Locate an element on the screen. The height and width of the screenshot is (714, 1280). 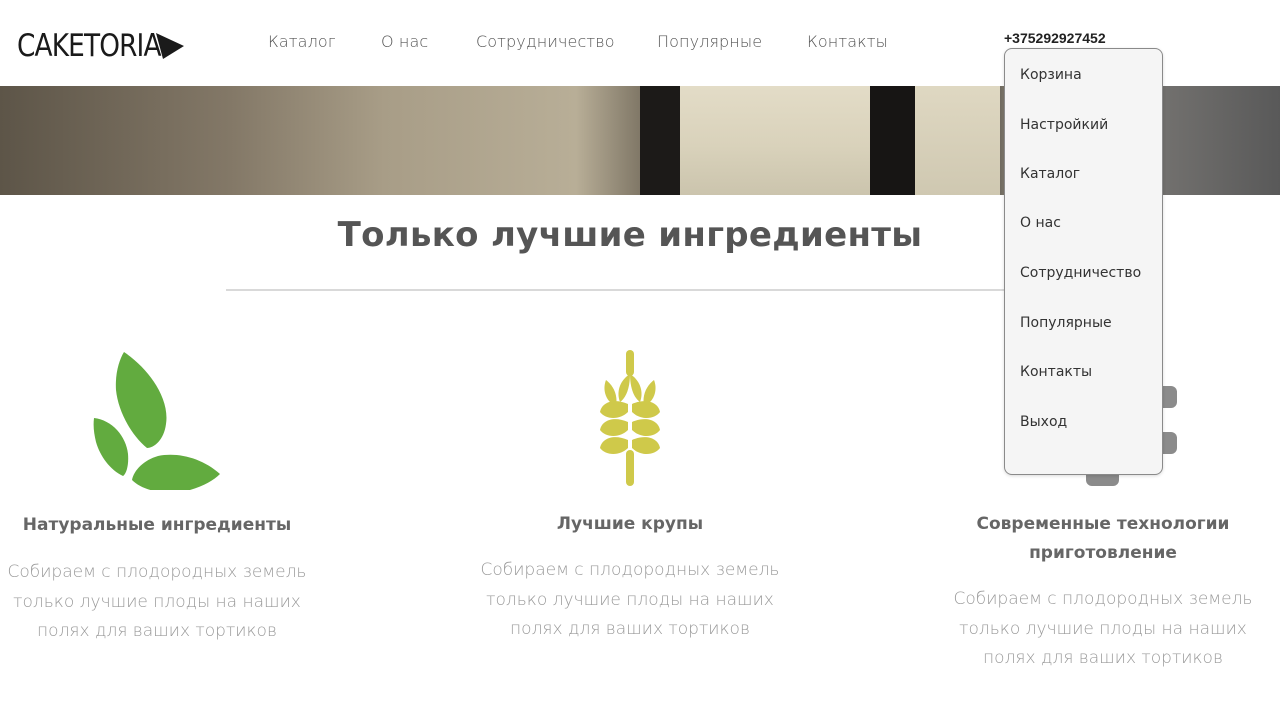
logo: CAKETORIA is located at coordinates (101, 46).